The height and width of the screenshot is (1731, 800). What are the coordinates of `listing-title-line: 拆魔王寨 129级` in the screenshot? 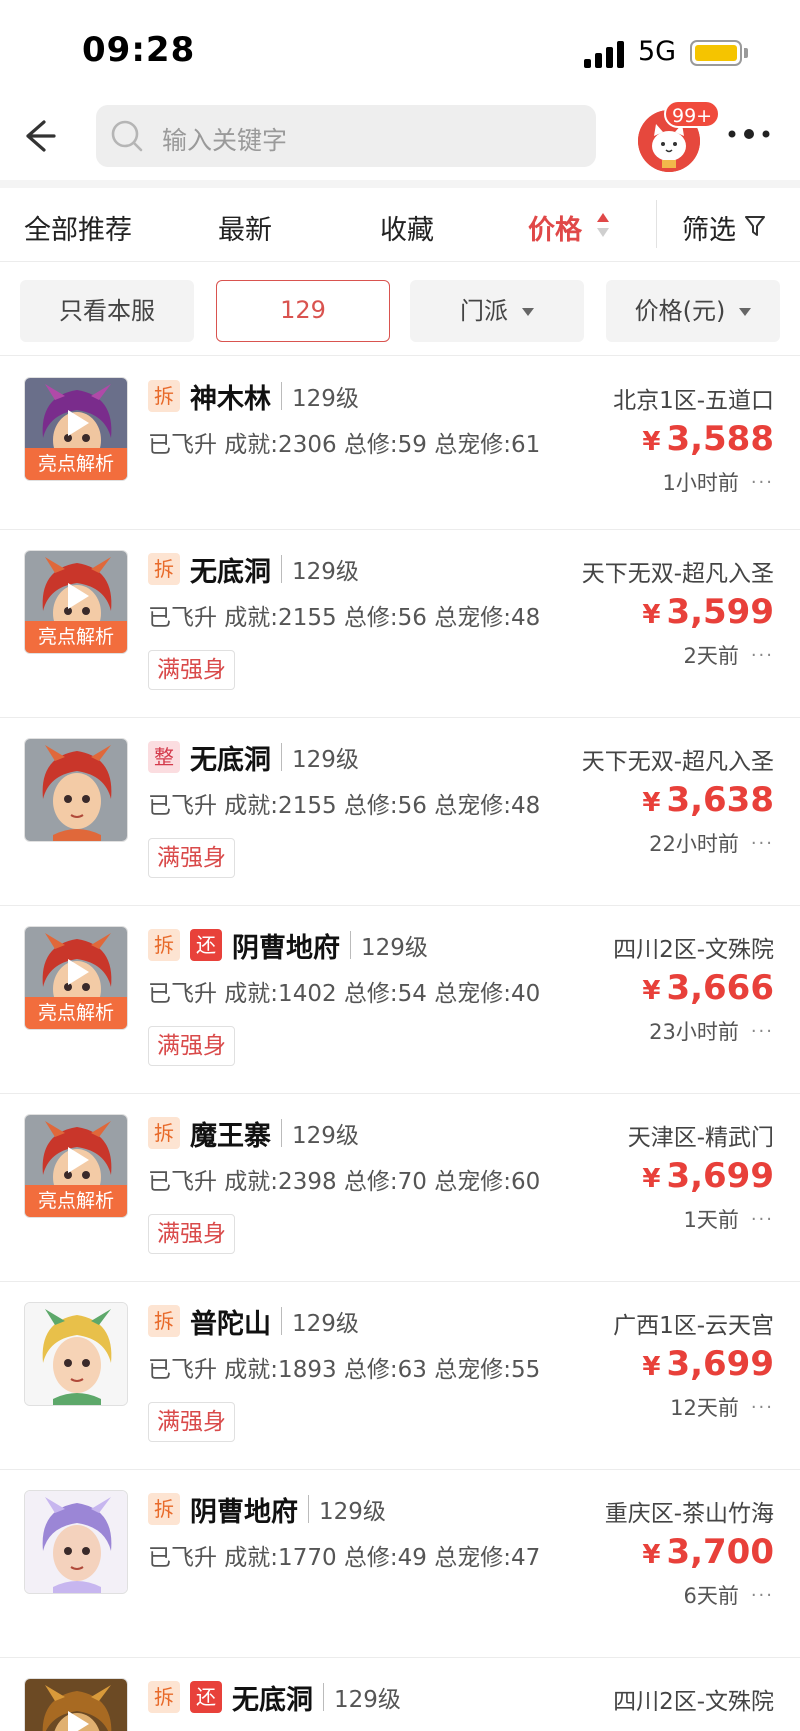 It's located at (253, 1133).